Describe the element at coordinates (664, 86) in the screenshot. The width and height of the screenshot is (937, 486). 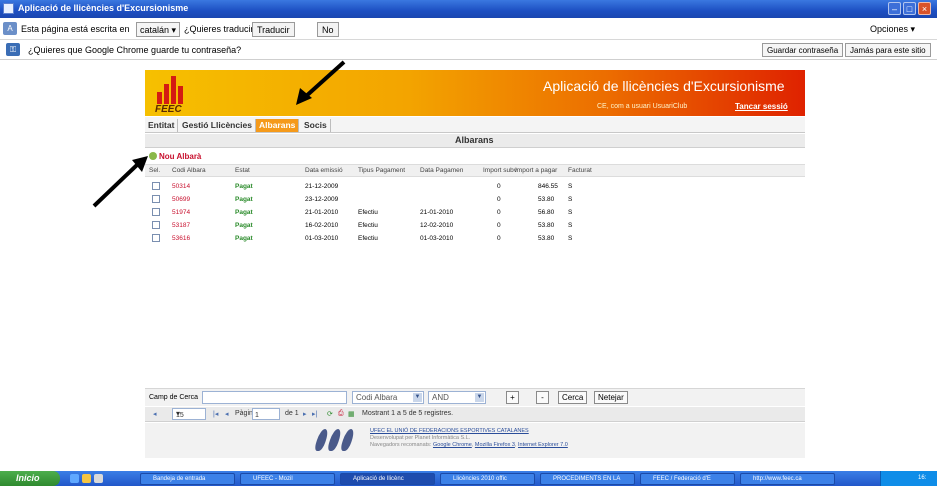
I see `app-title: Aplicació de llicències d'Excursionisme` at that location.